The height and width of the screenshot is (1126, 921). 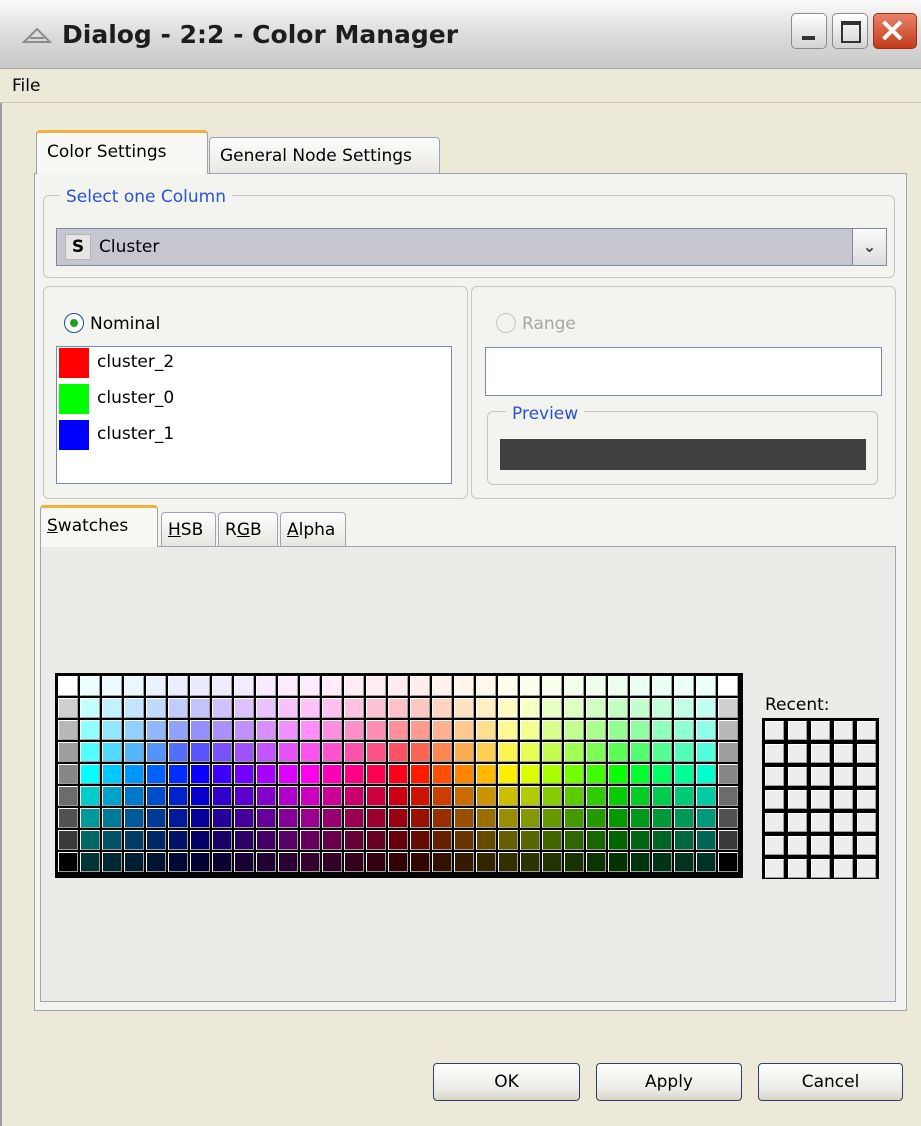 I want to click on maximize-button, so click(x=850, y=31).